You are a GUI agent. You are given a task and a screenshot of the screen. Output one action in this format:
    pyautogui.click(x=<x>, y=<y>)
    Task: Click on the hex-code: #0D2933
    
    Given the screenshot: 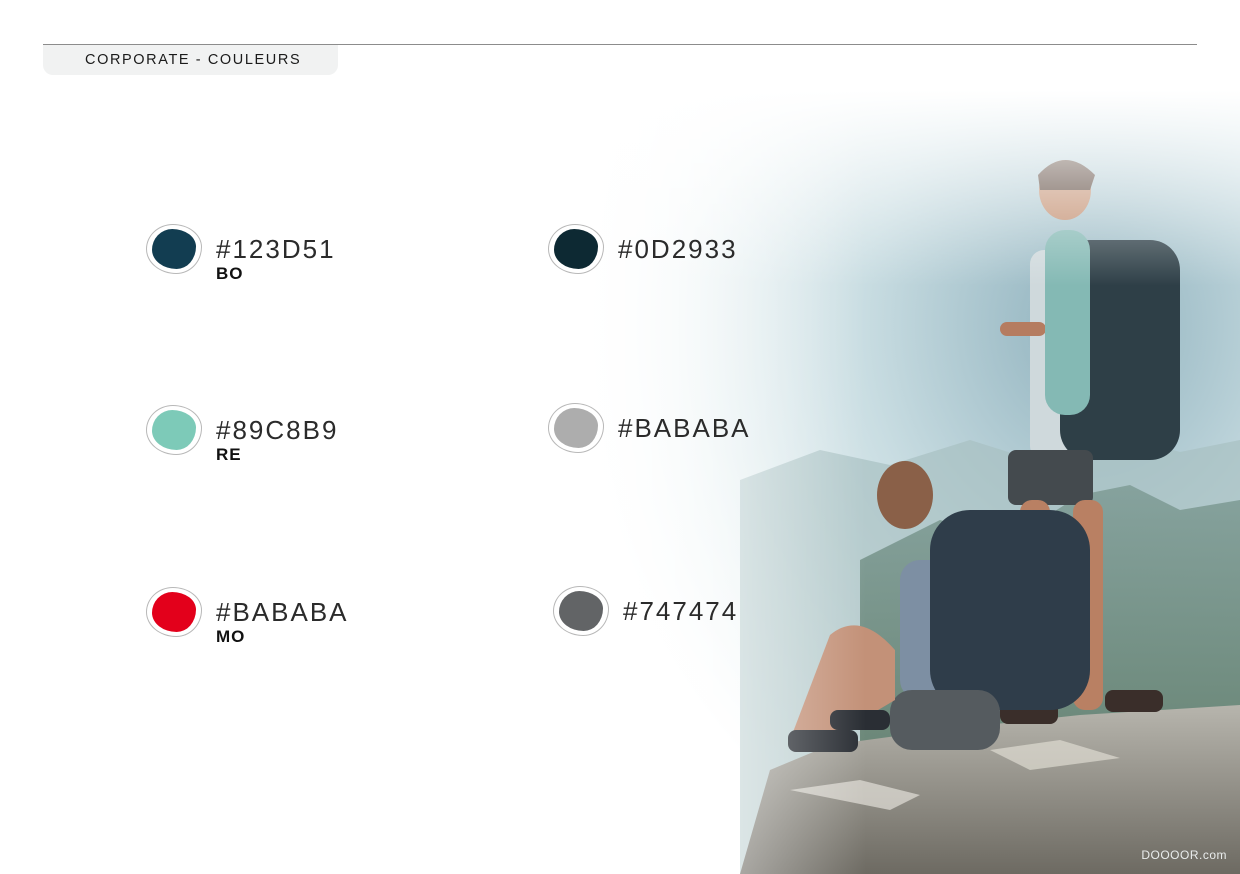 What is the action you would take?
    pyautogui.click(x=678, y=249)
    